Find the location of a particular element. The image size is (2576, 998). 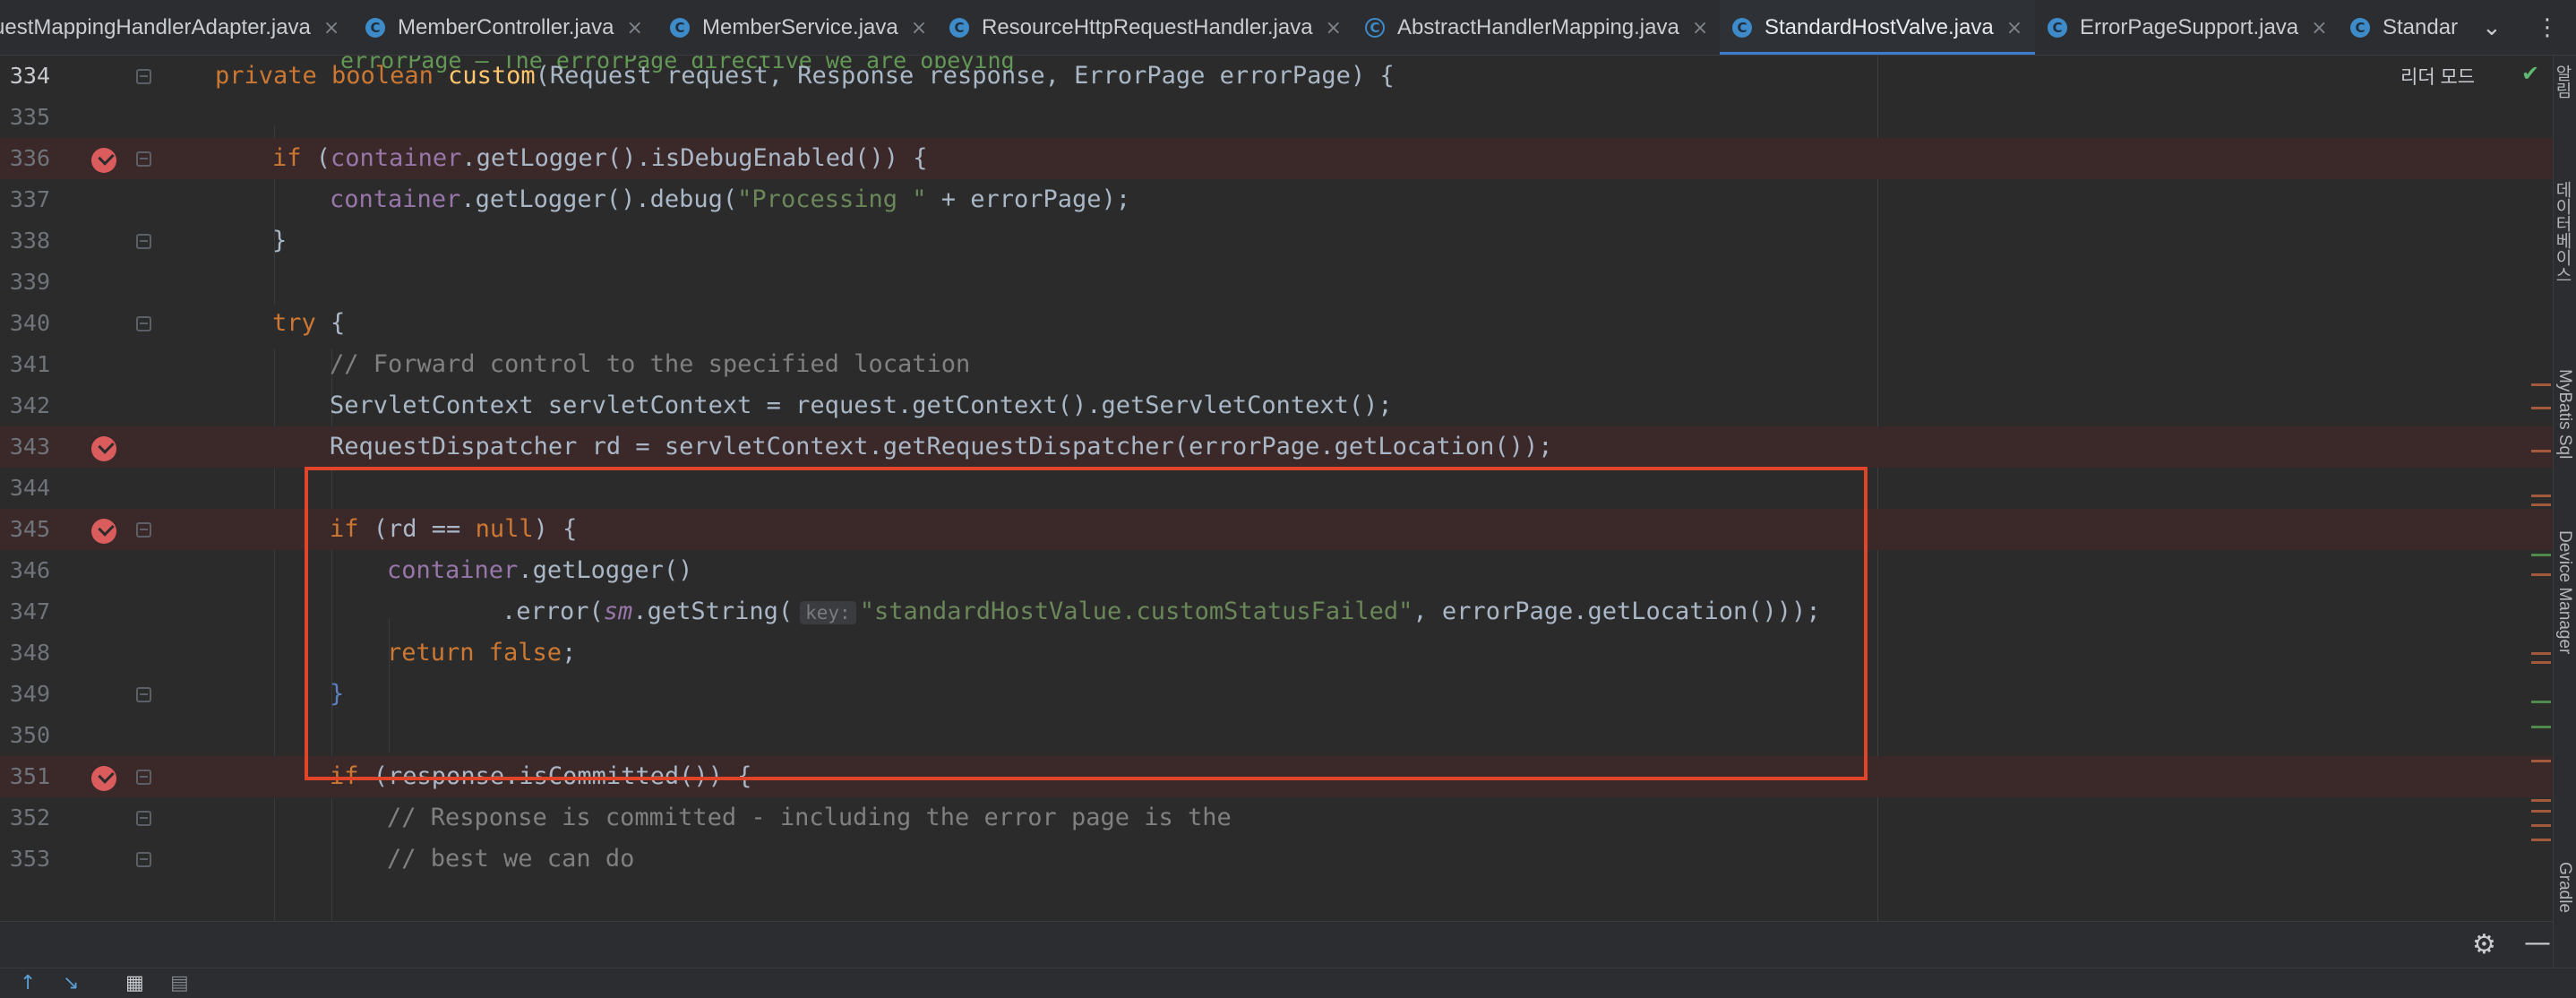

code-line-345: 345 if (rd == null) { is located at coordinates (1276, 529).